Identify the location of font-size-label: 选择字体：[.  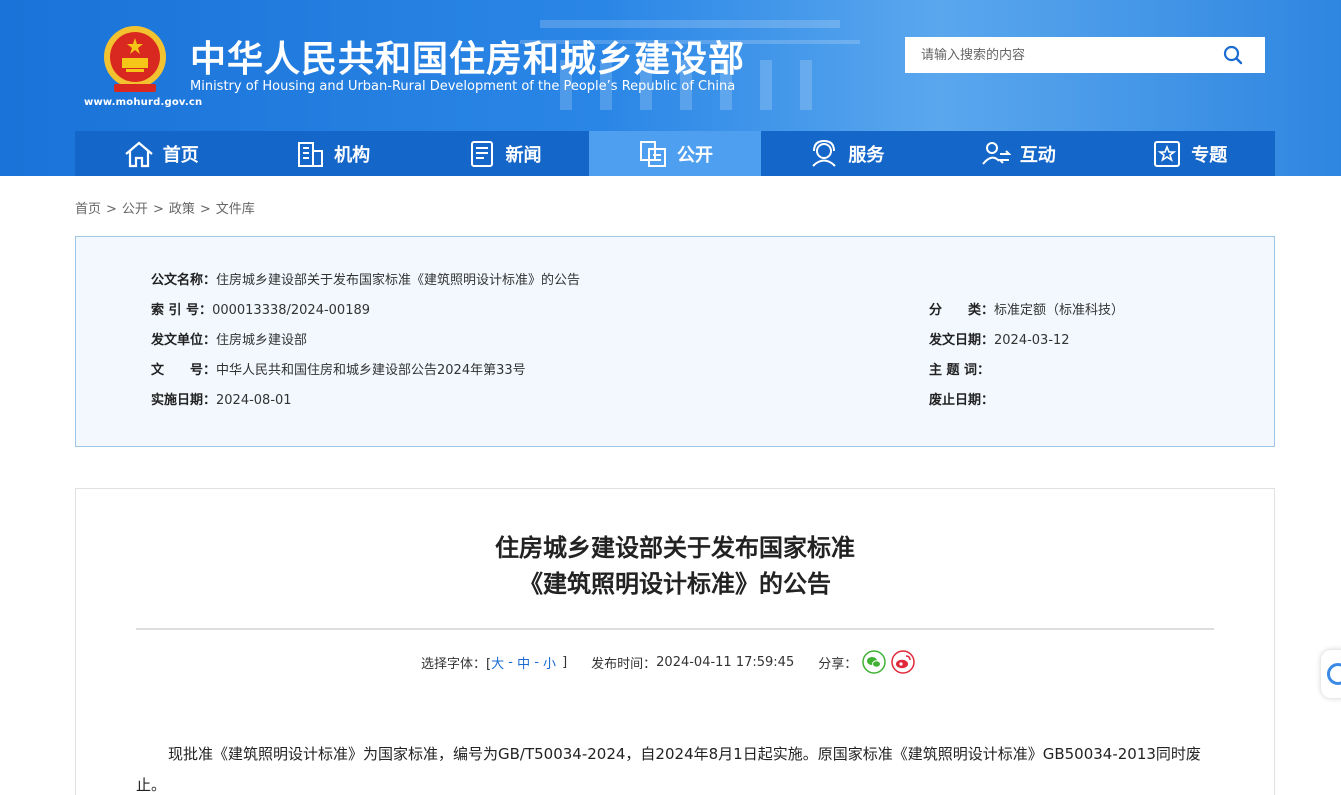
(456, 664).